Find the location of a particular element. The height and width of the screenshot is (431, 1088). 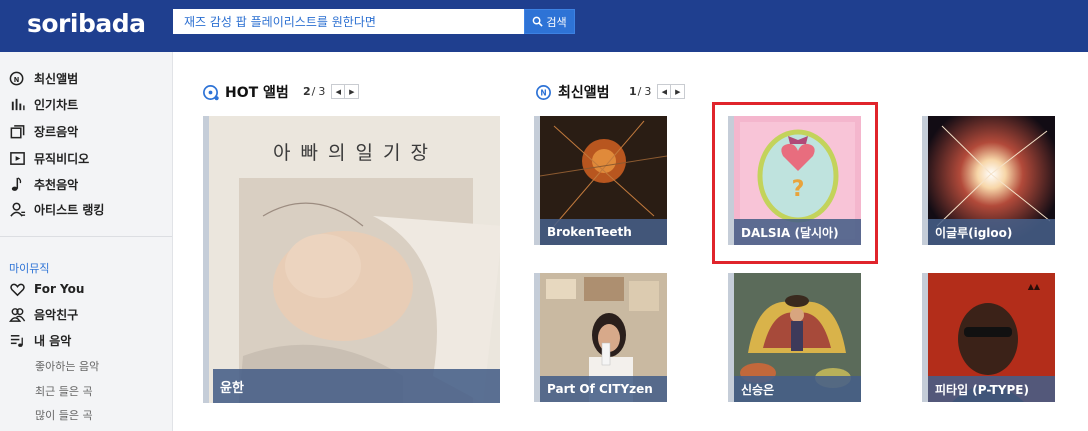

new-pager-buttons: ◀ ▶ is located at coordinates (671, 91).